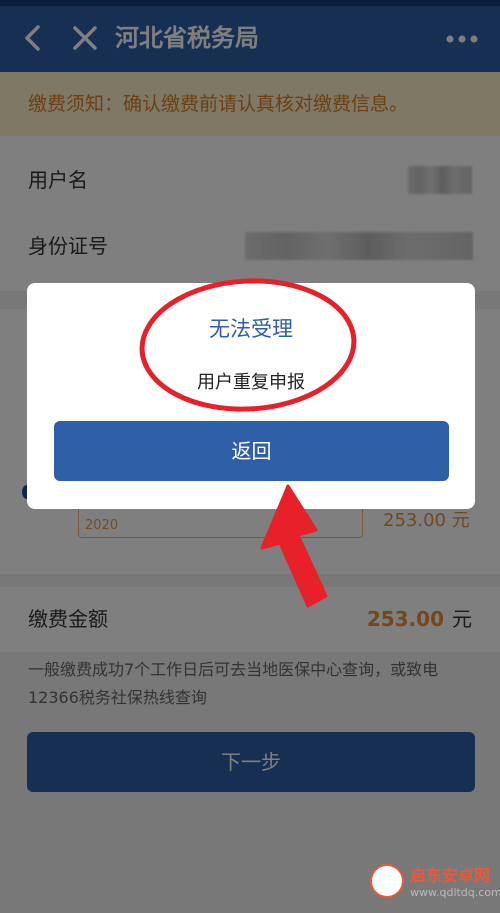 The width and height of the screenshot is (500, 913). Describe the element at coordinates (251, 451) in the screenshot. I see `dialog-return-button: 返回` at that location.